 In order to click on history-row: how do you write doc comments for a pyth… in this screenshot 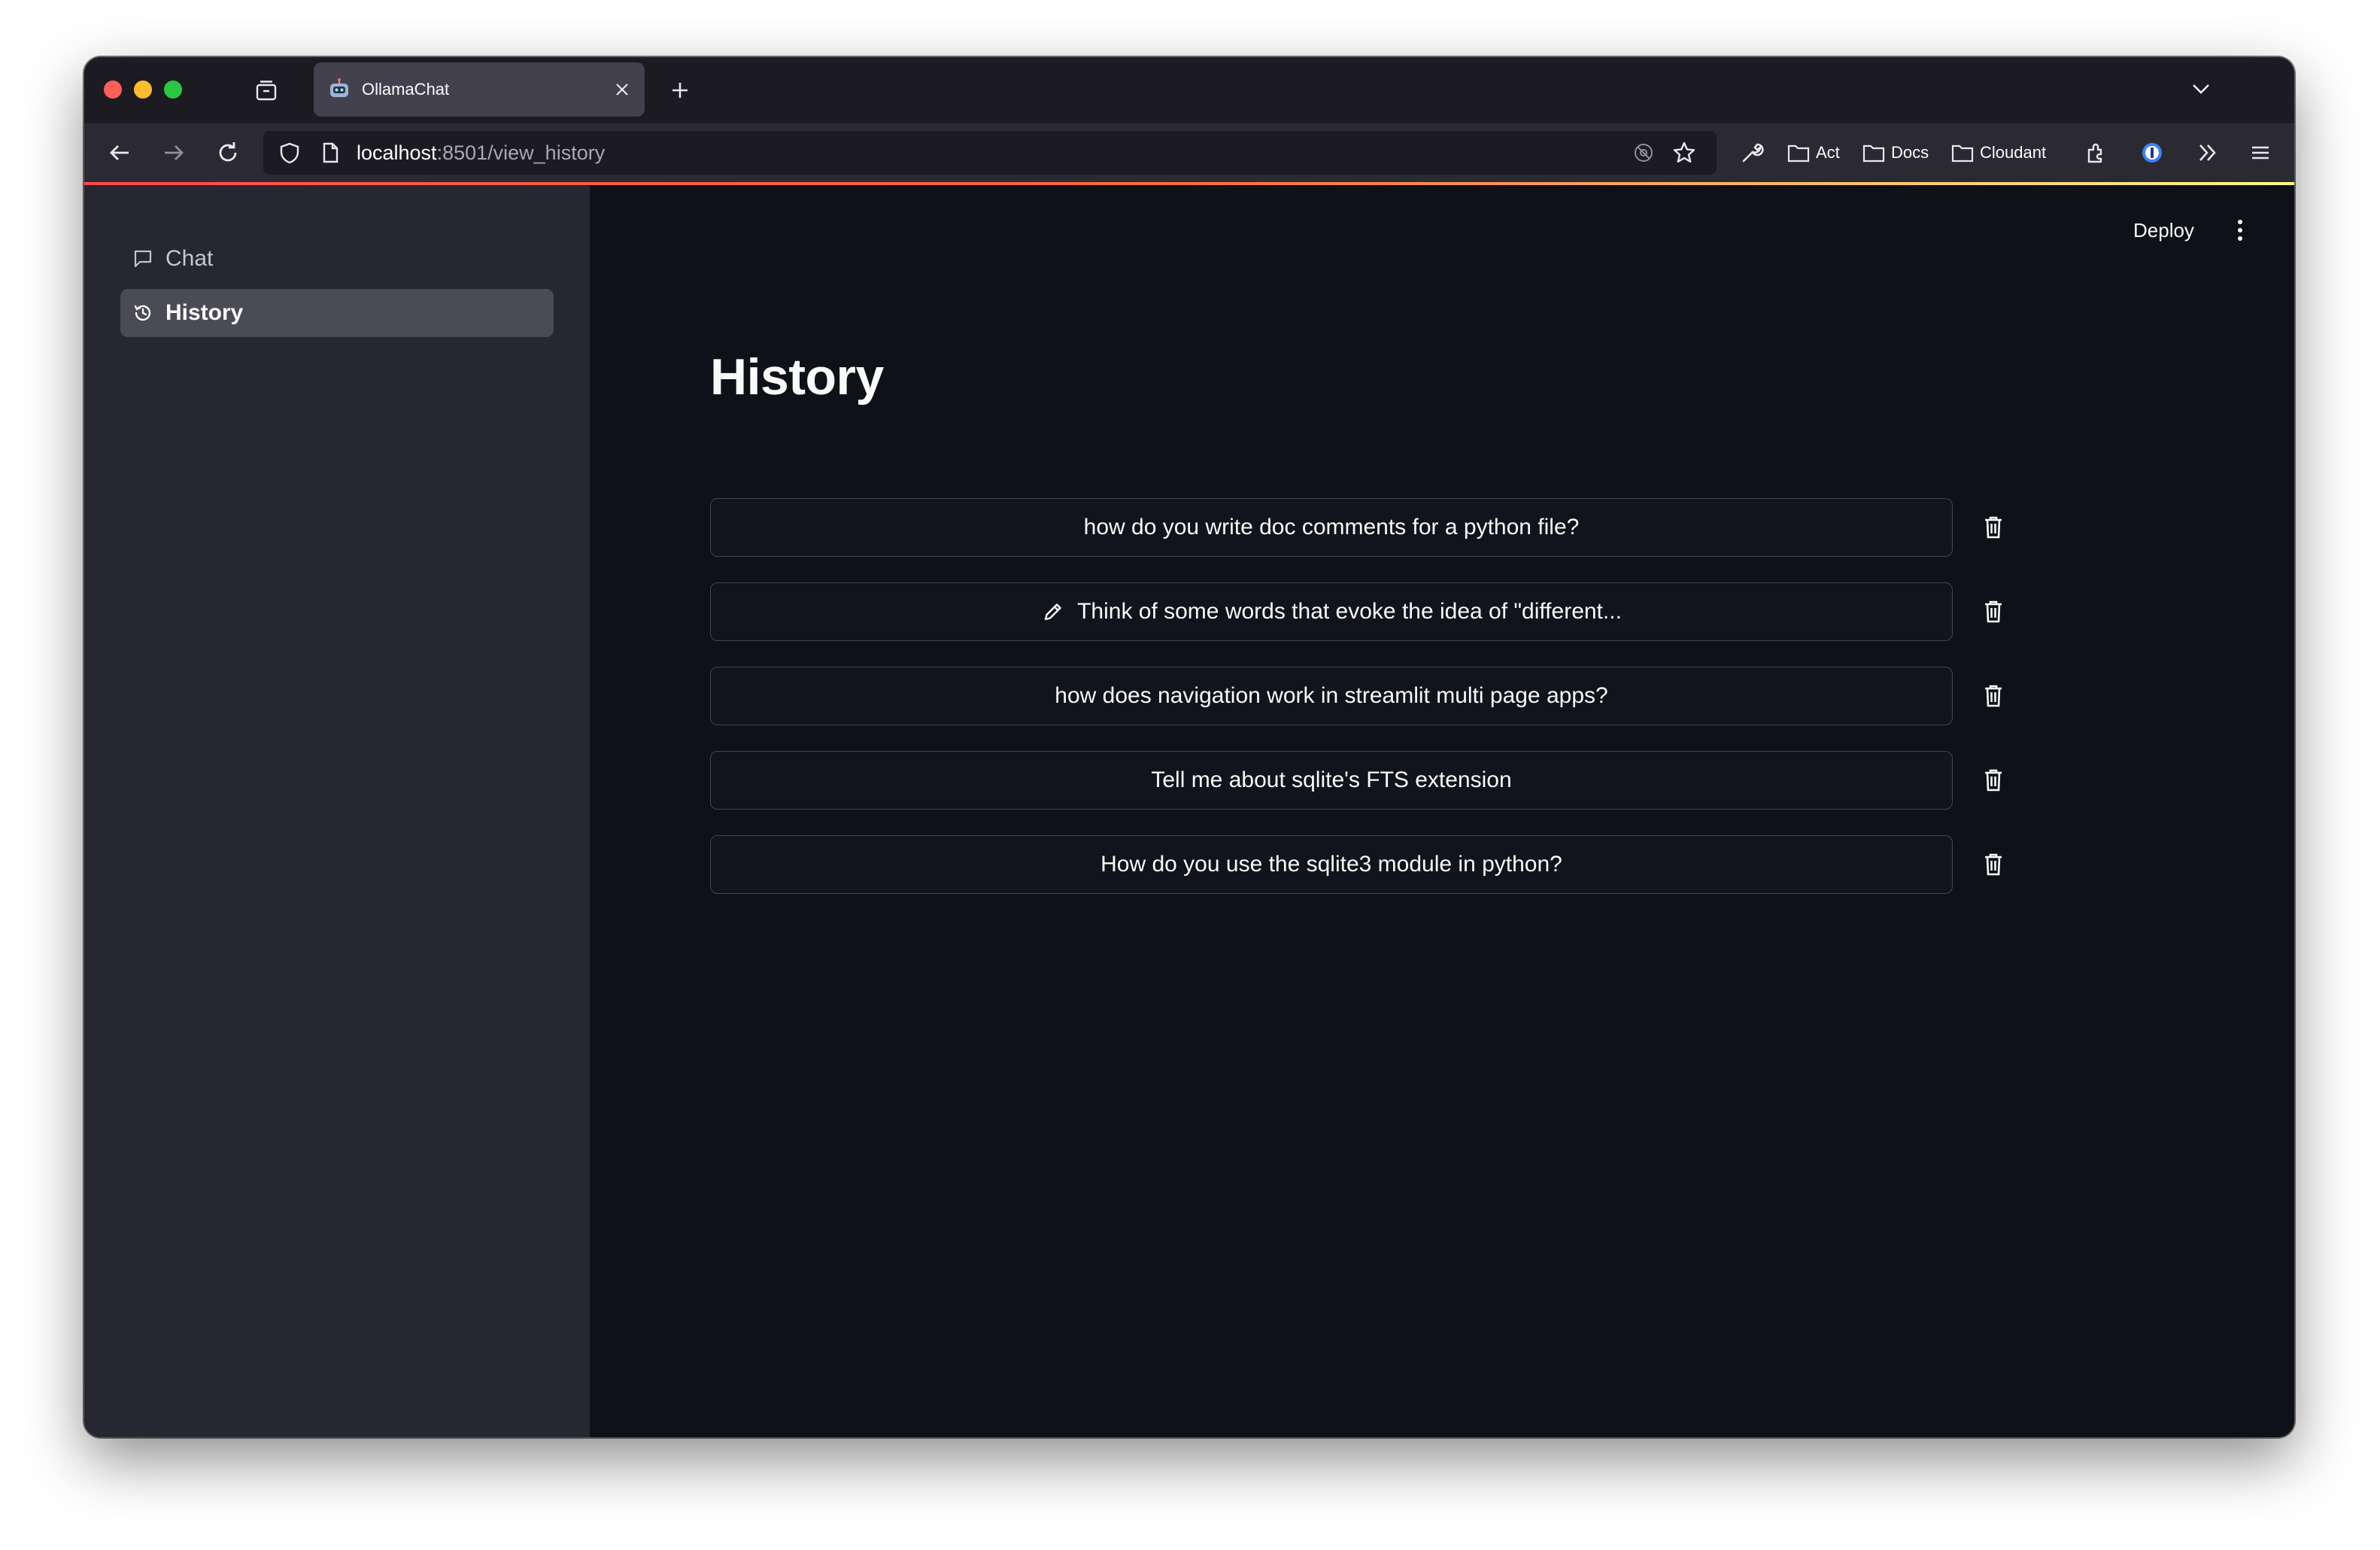, I will do `click(1356, 528)`.